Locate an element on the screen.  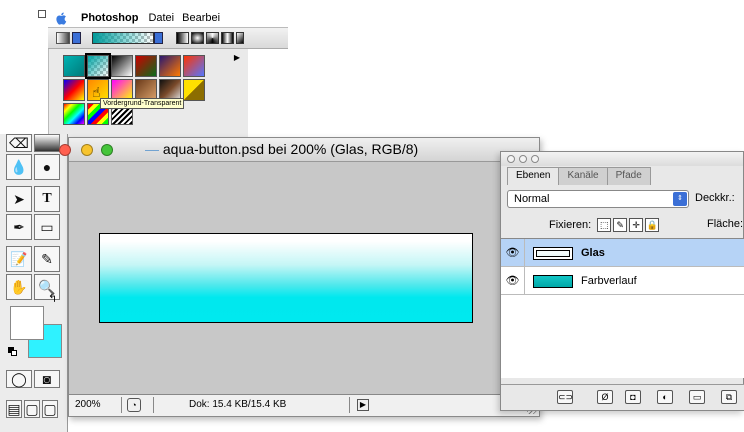
close-window-button is located at coordinates (65, 150).